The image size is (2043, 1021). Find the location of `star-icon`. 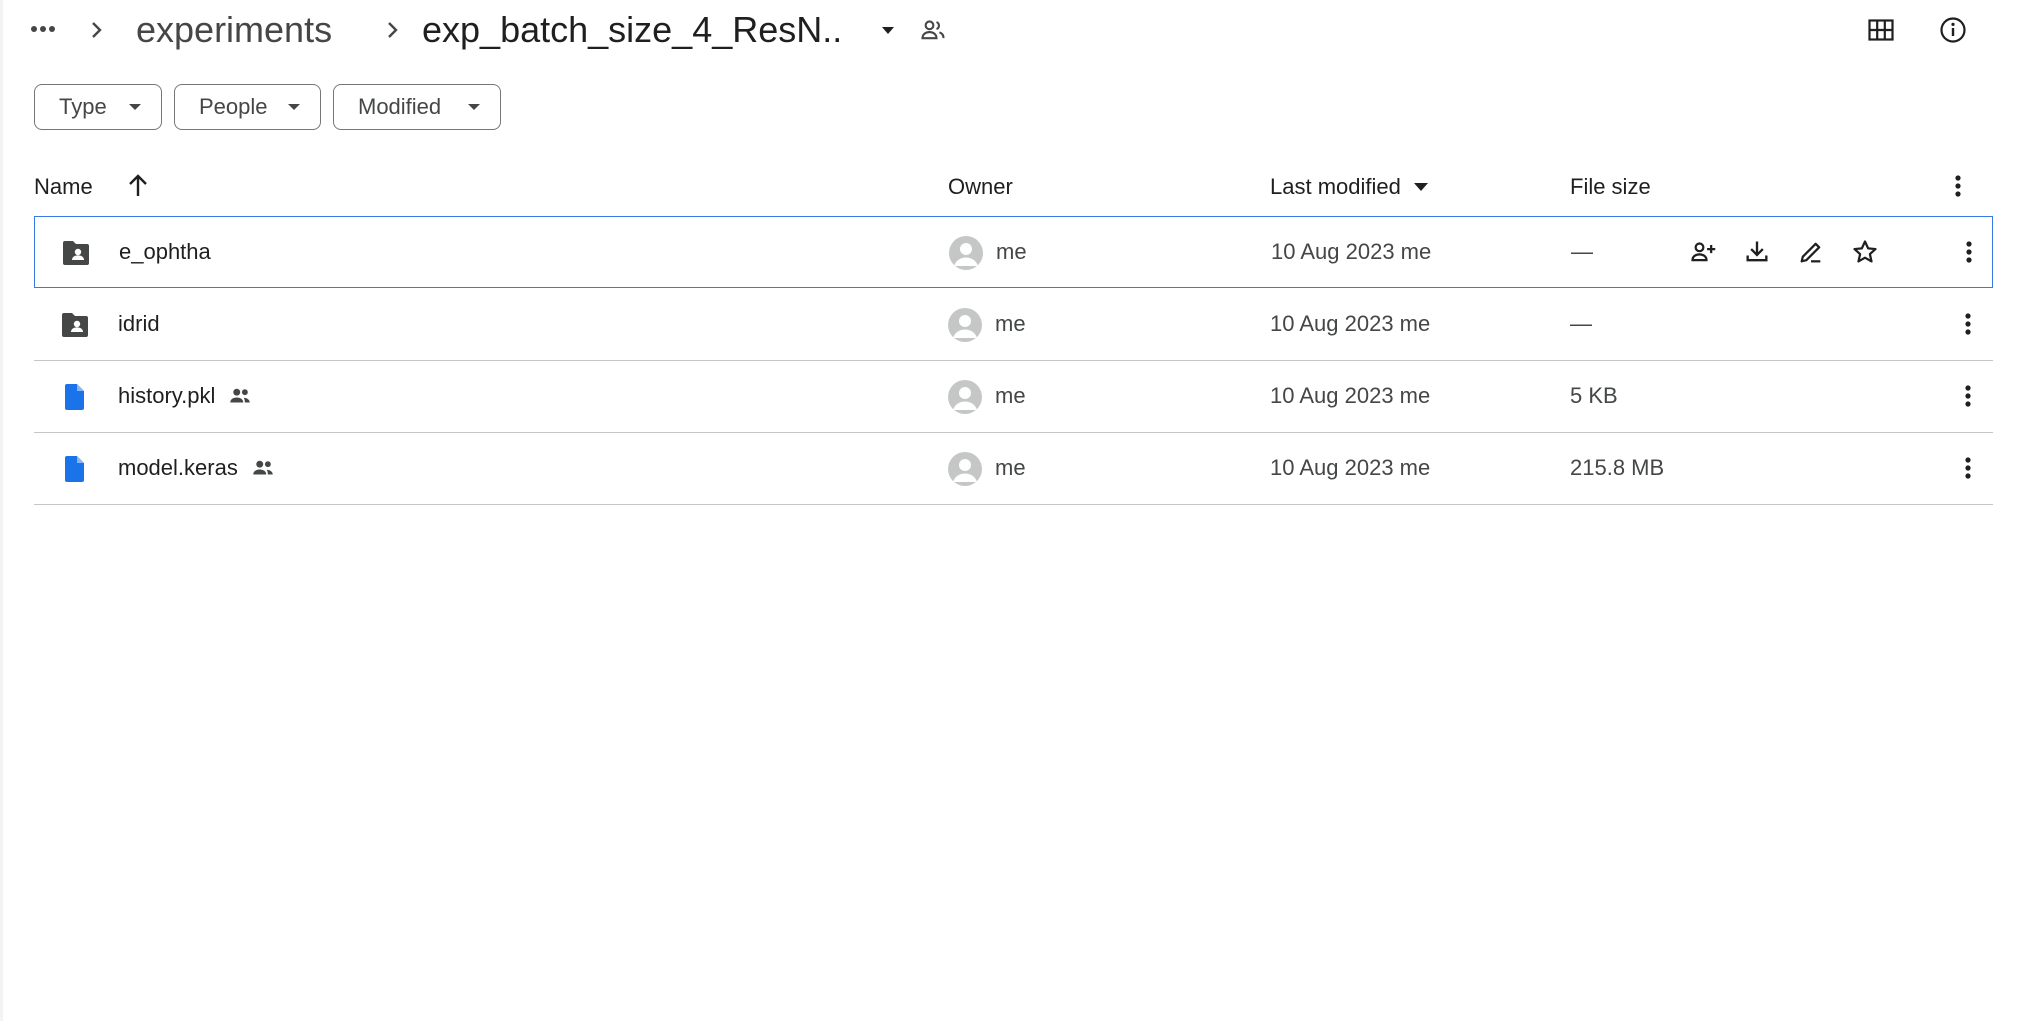

star-icon is located at coordinates (1865, 251).